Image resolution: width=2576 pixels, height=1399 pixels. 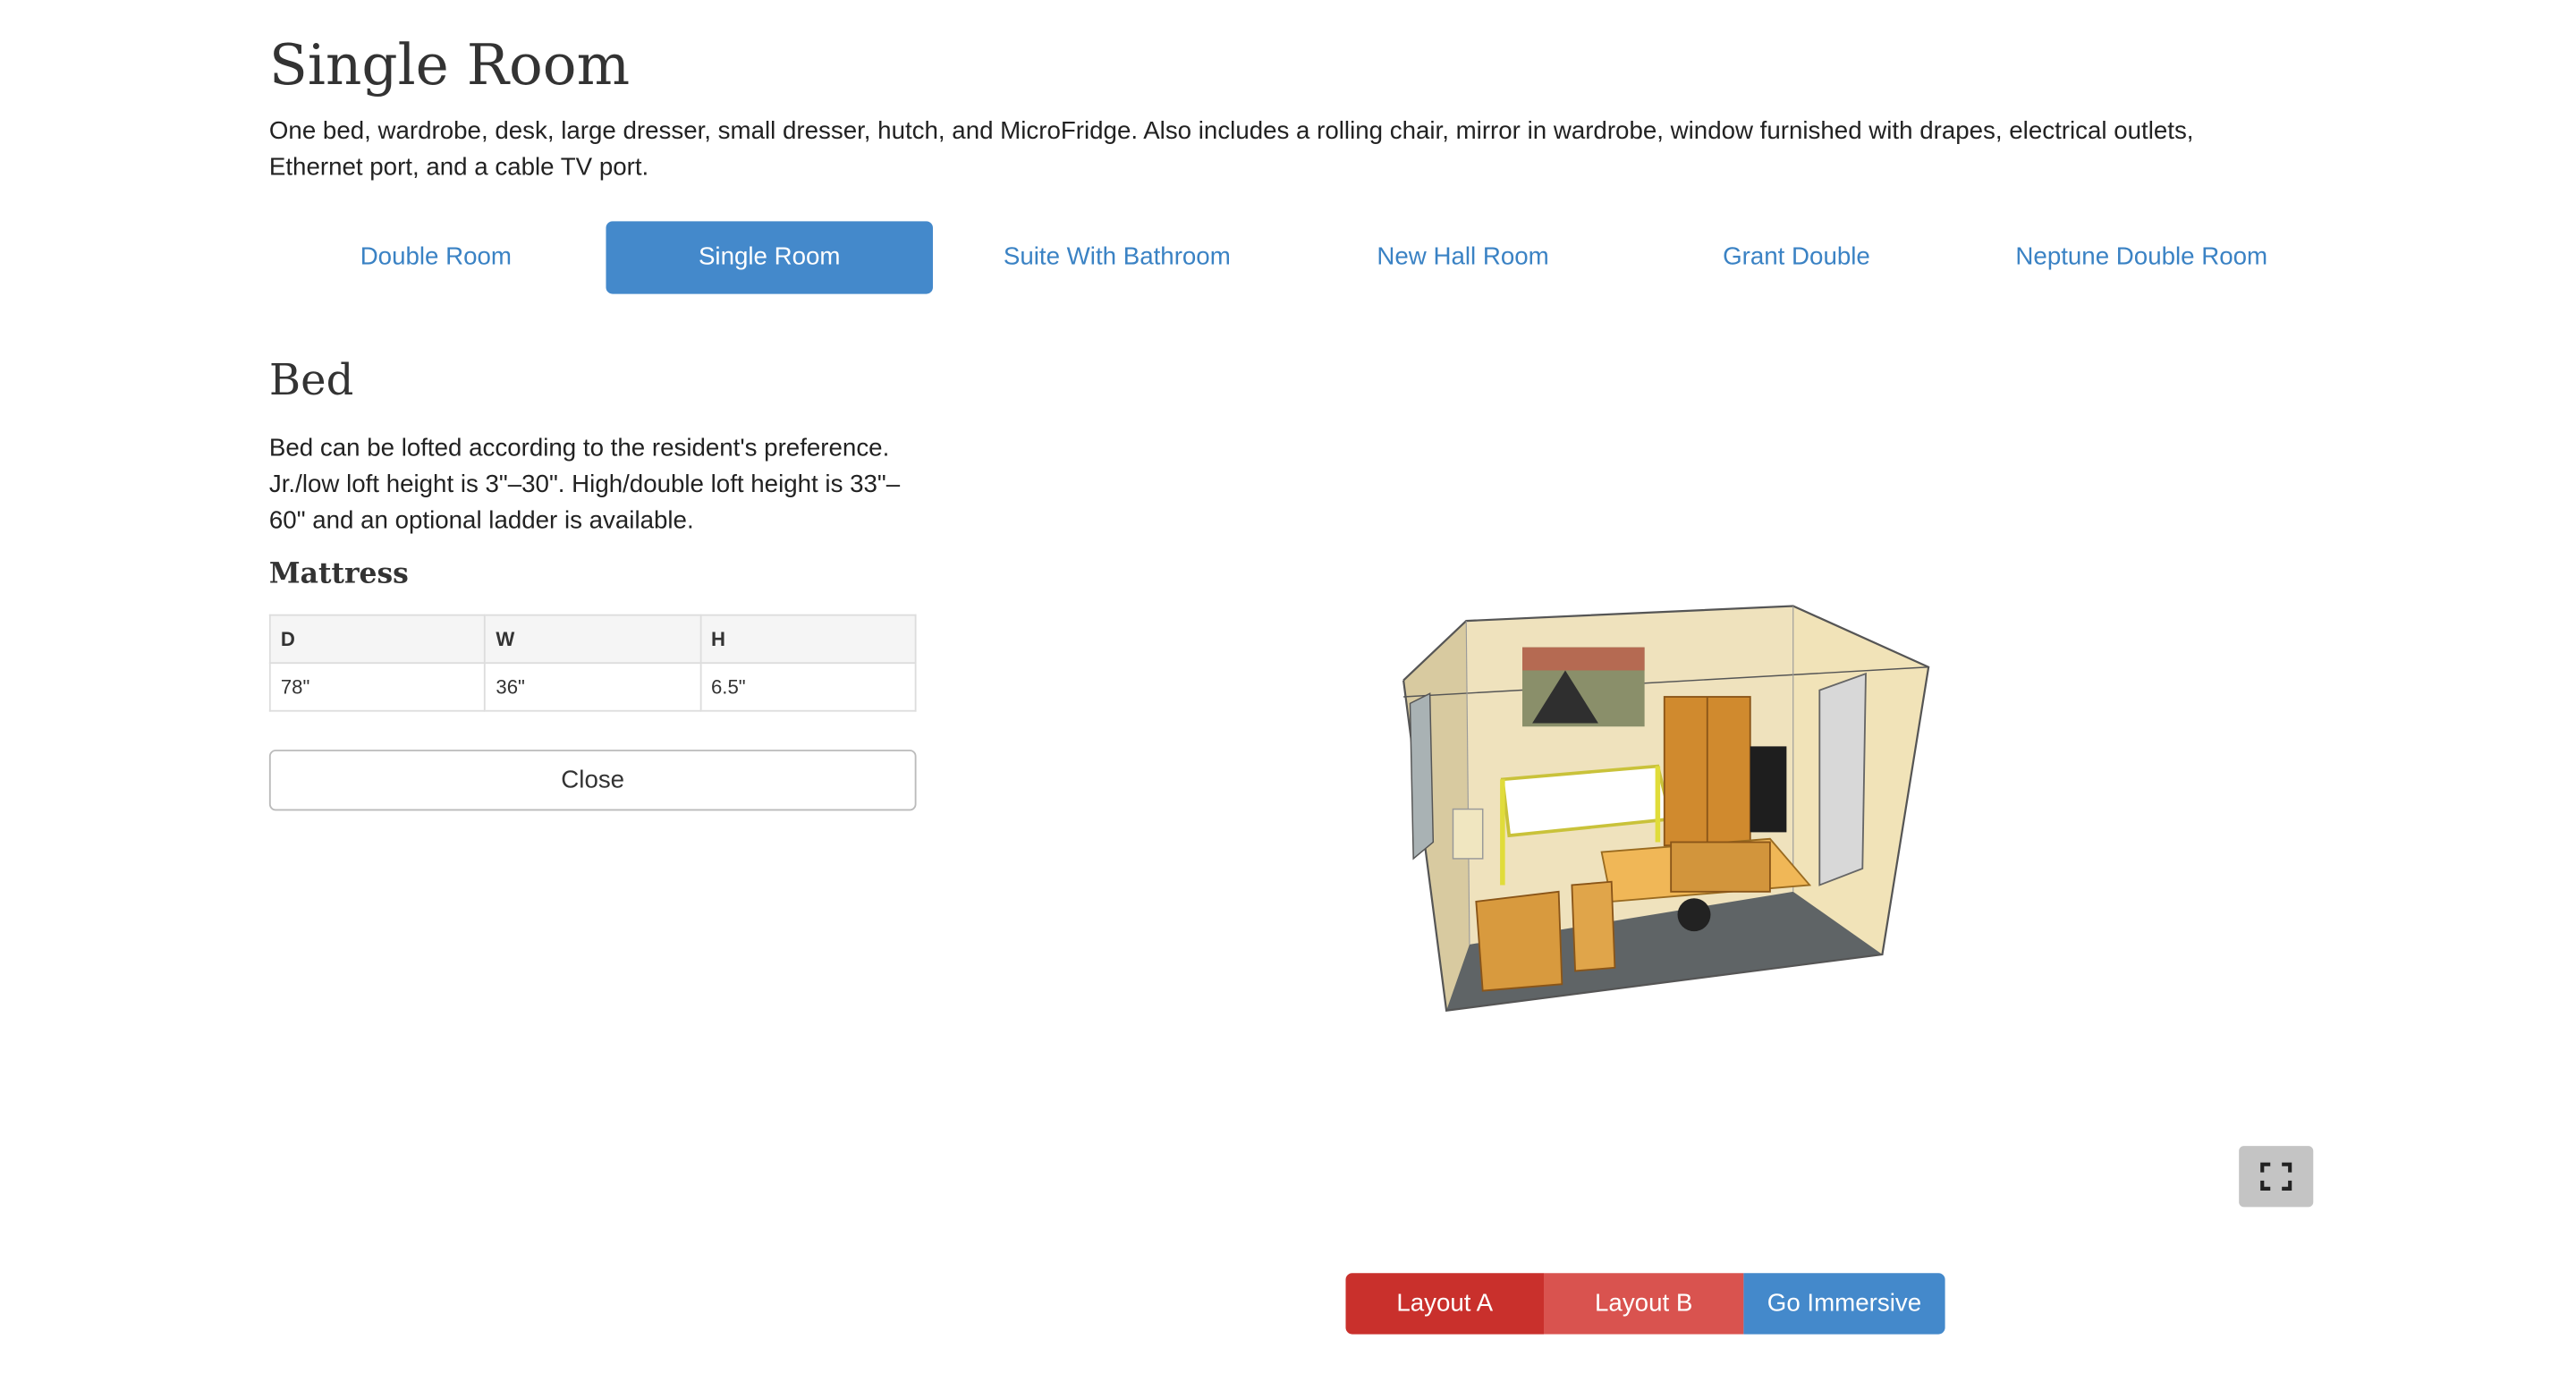 I want to click on tab-neptune-double-room: Neptune Double Room, so click(x=2141, y=257).